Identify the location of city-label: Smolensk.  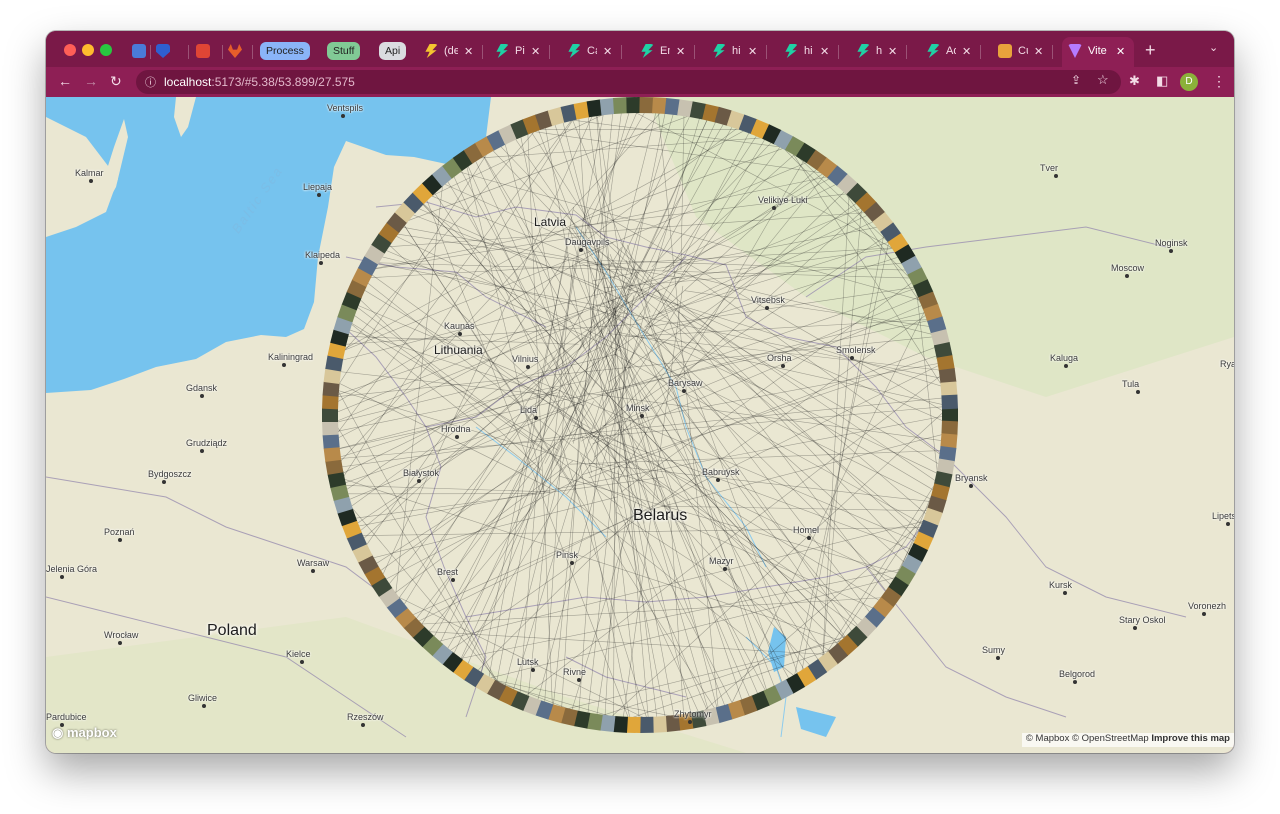
(856, 350).